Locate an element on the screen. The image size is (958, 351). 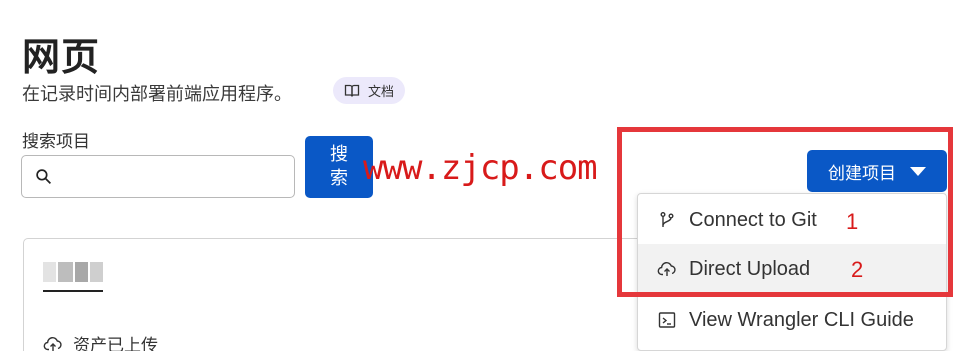
project-status: 资产已上传 is located at coordinates (100, 341).